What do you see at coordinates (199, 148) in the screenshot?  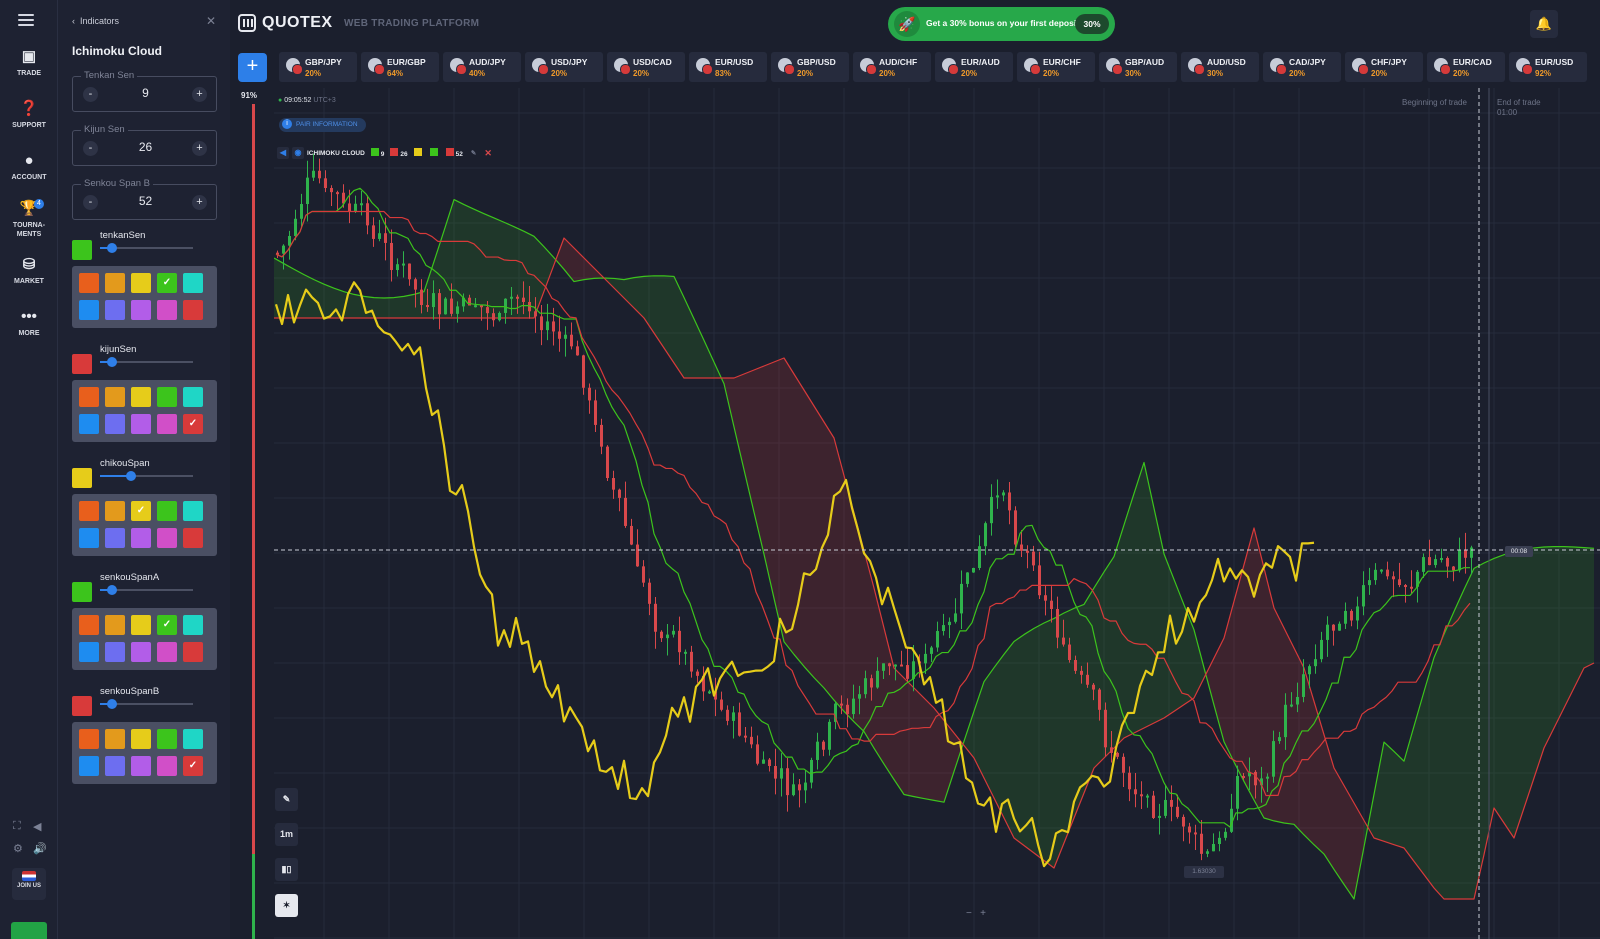 I see `increment-button: +` at bounding box center [199, 148].